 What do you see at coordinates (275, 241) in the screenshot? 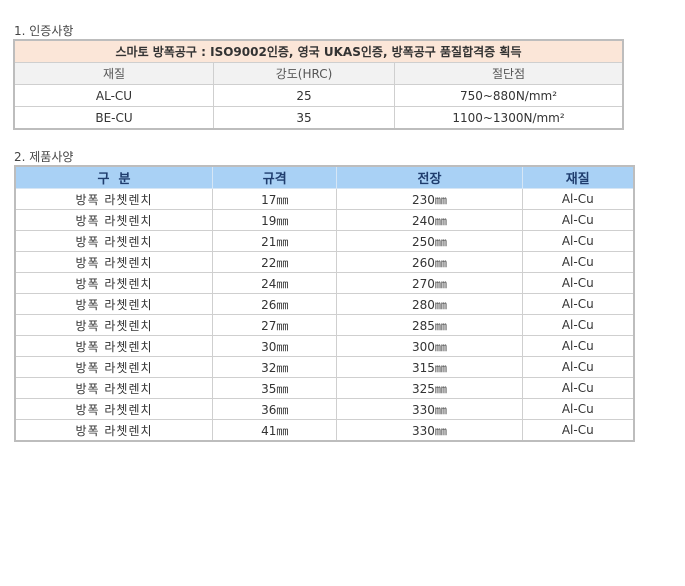
I see `size-cell: 21㎜` at bounding box center [275, 241].